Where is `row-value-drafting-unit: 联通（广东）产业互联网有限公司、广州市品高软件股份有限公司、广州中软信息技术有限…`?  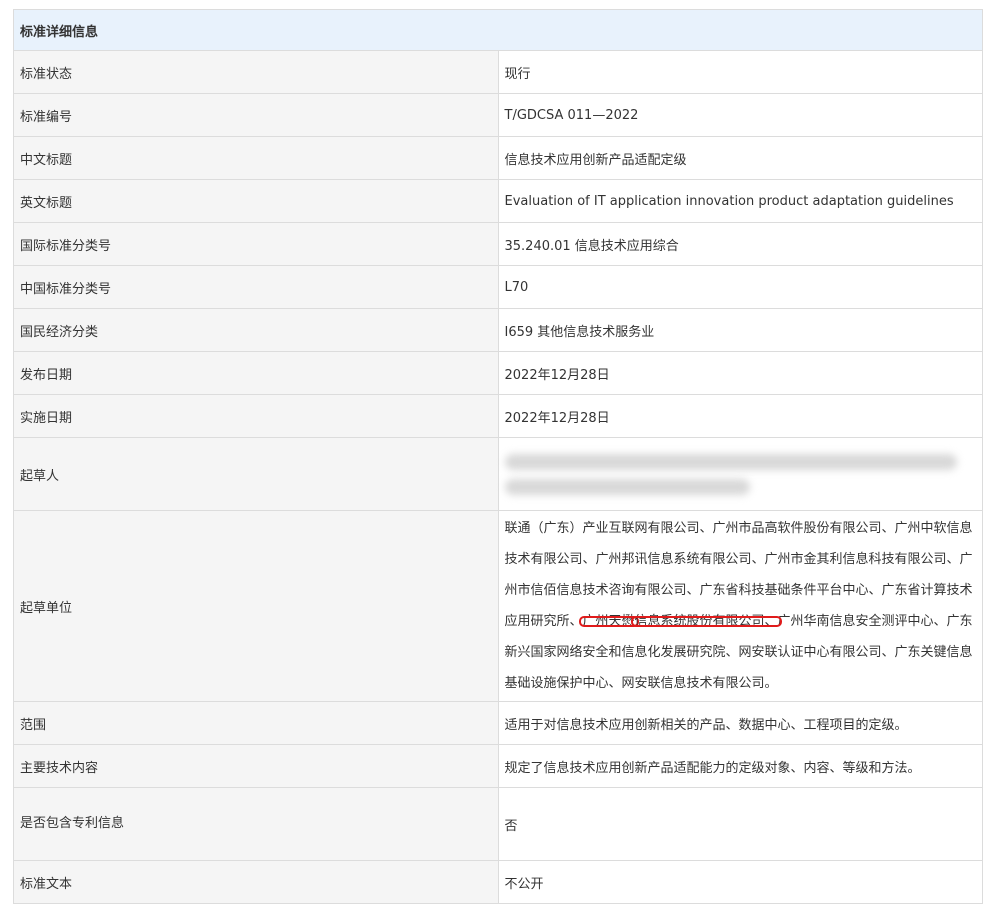 row-value-drafting-unit: 联通（广东）产业互联网有限公司、广州市品高软件股份有限公司、广州中软信息技术有限… is located at coordinates (740, 606).